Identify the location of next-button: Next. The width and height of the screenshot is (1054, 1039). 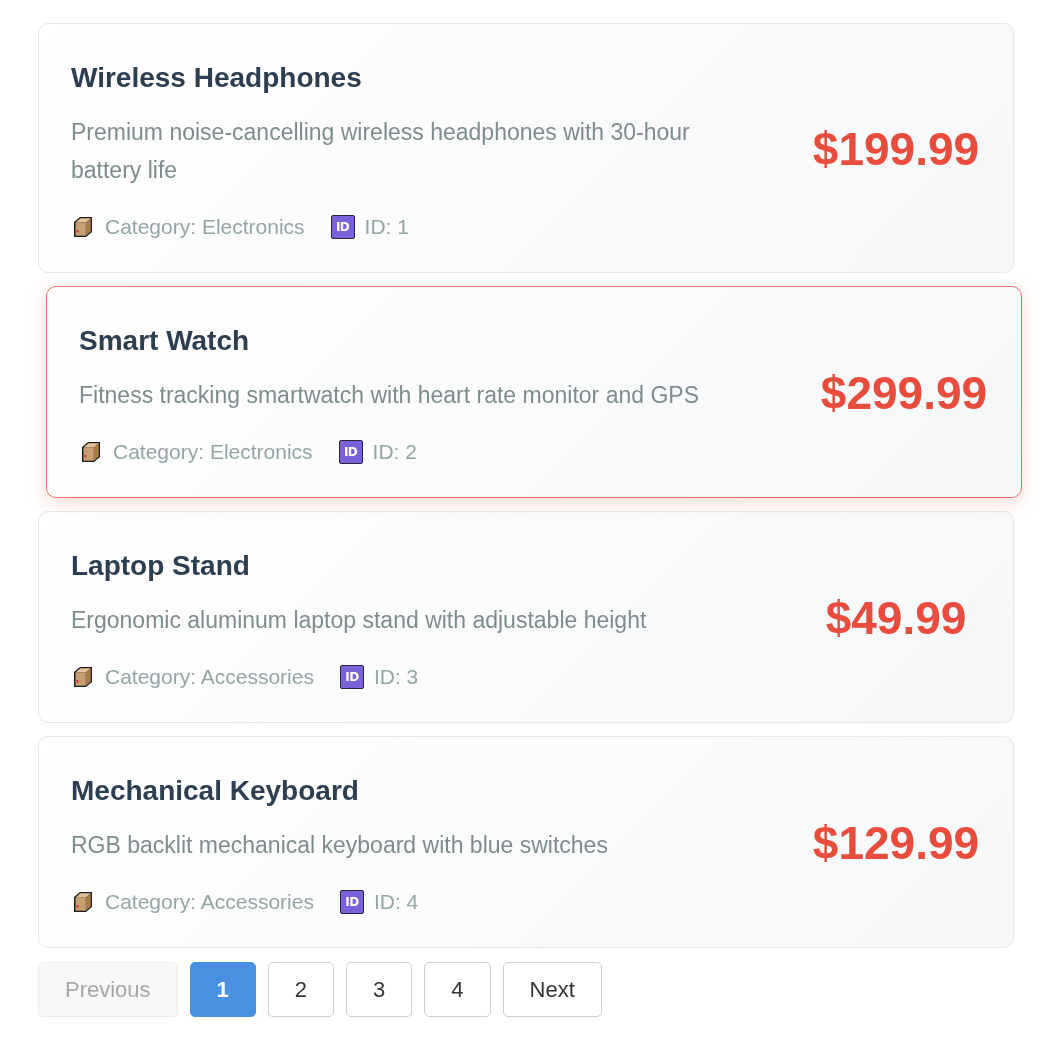
(552, 989).